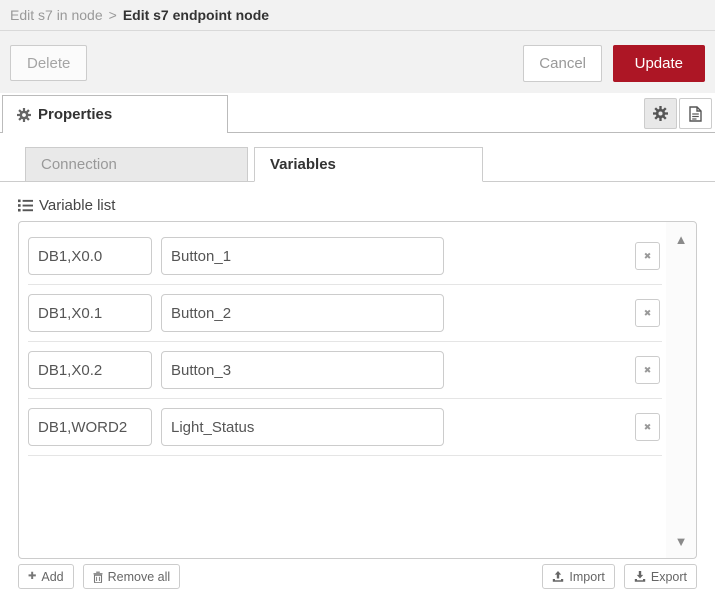 Image resolution: width=715 pixels, height=609 pixels. What do you see at coordinates (558, 576) in the screenshot?
I see `upload-icon` at bounding box center [558, 576].